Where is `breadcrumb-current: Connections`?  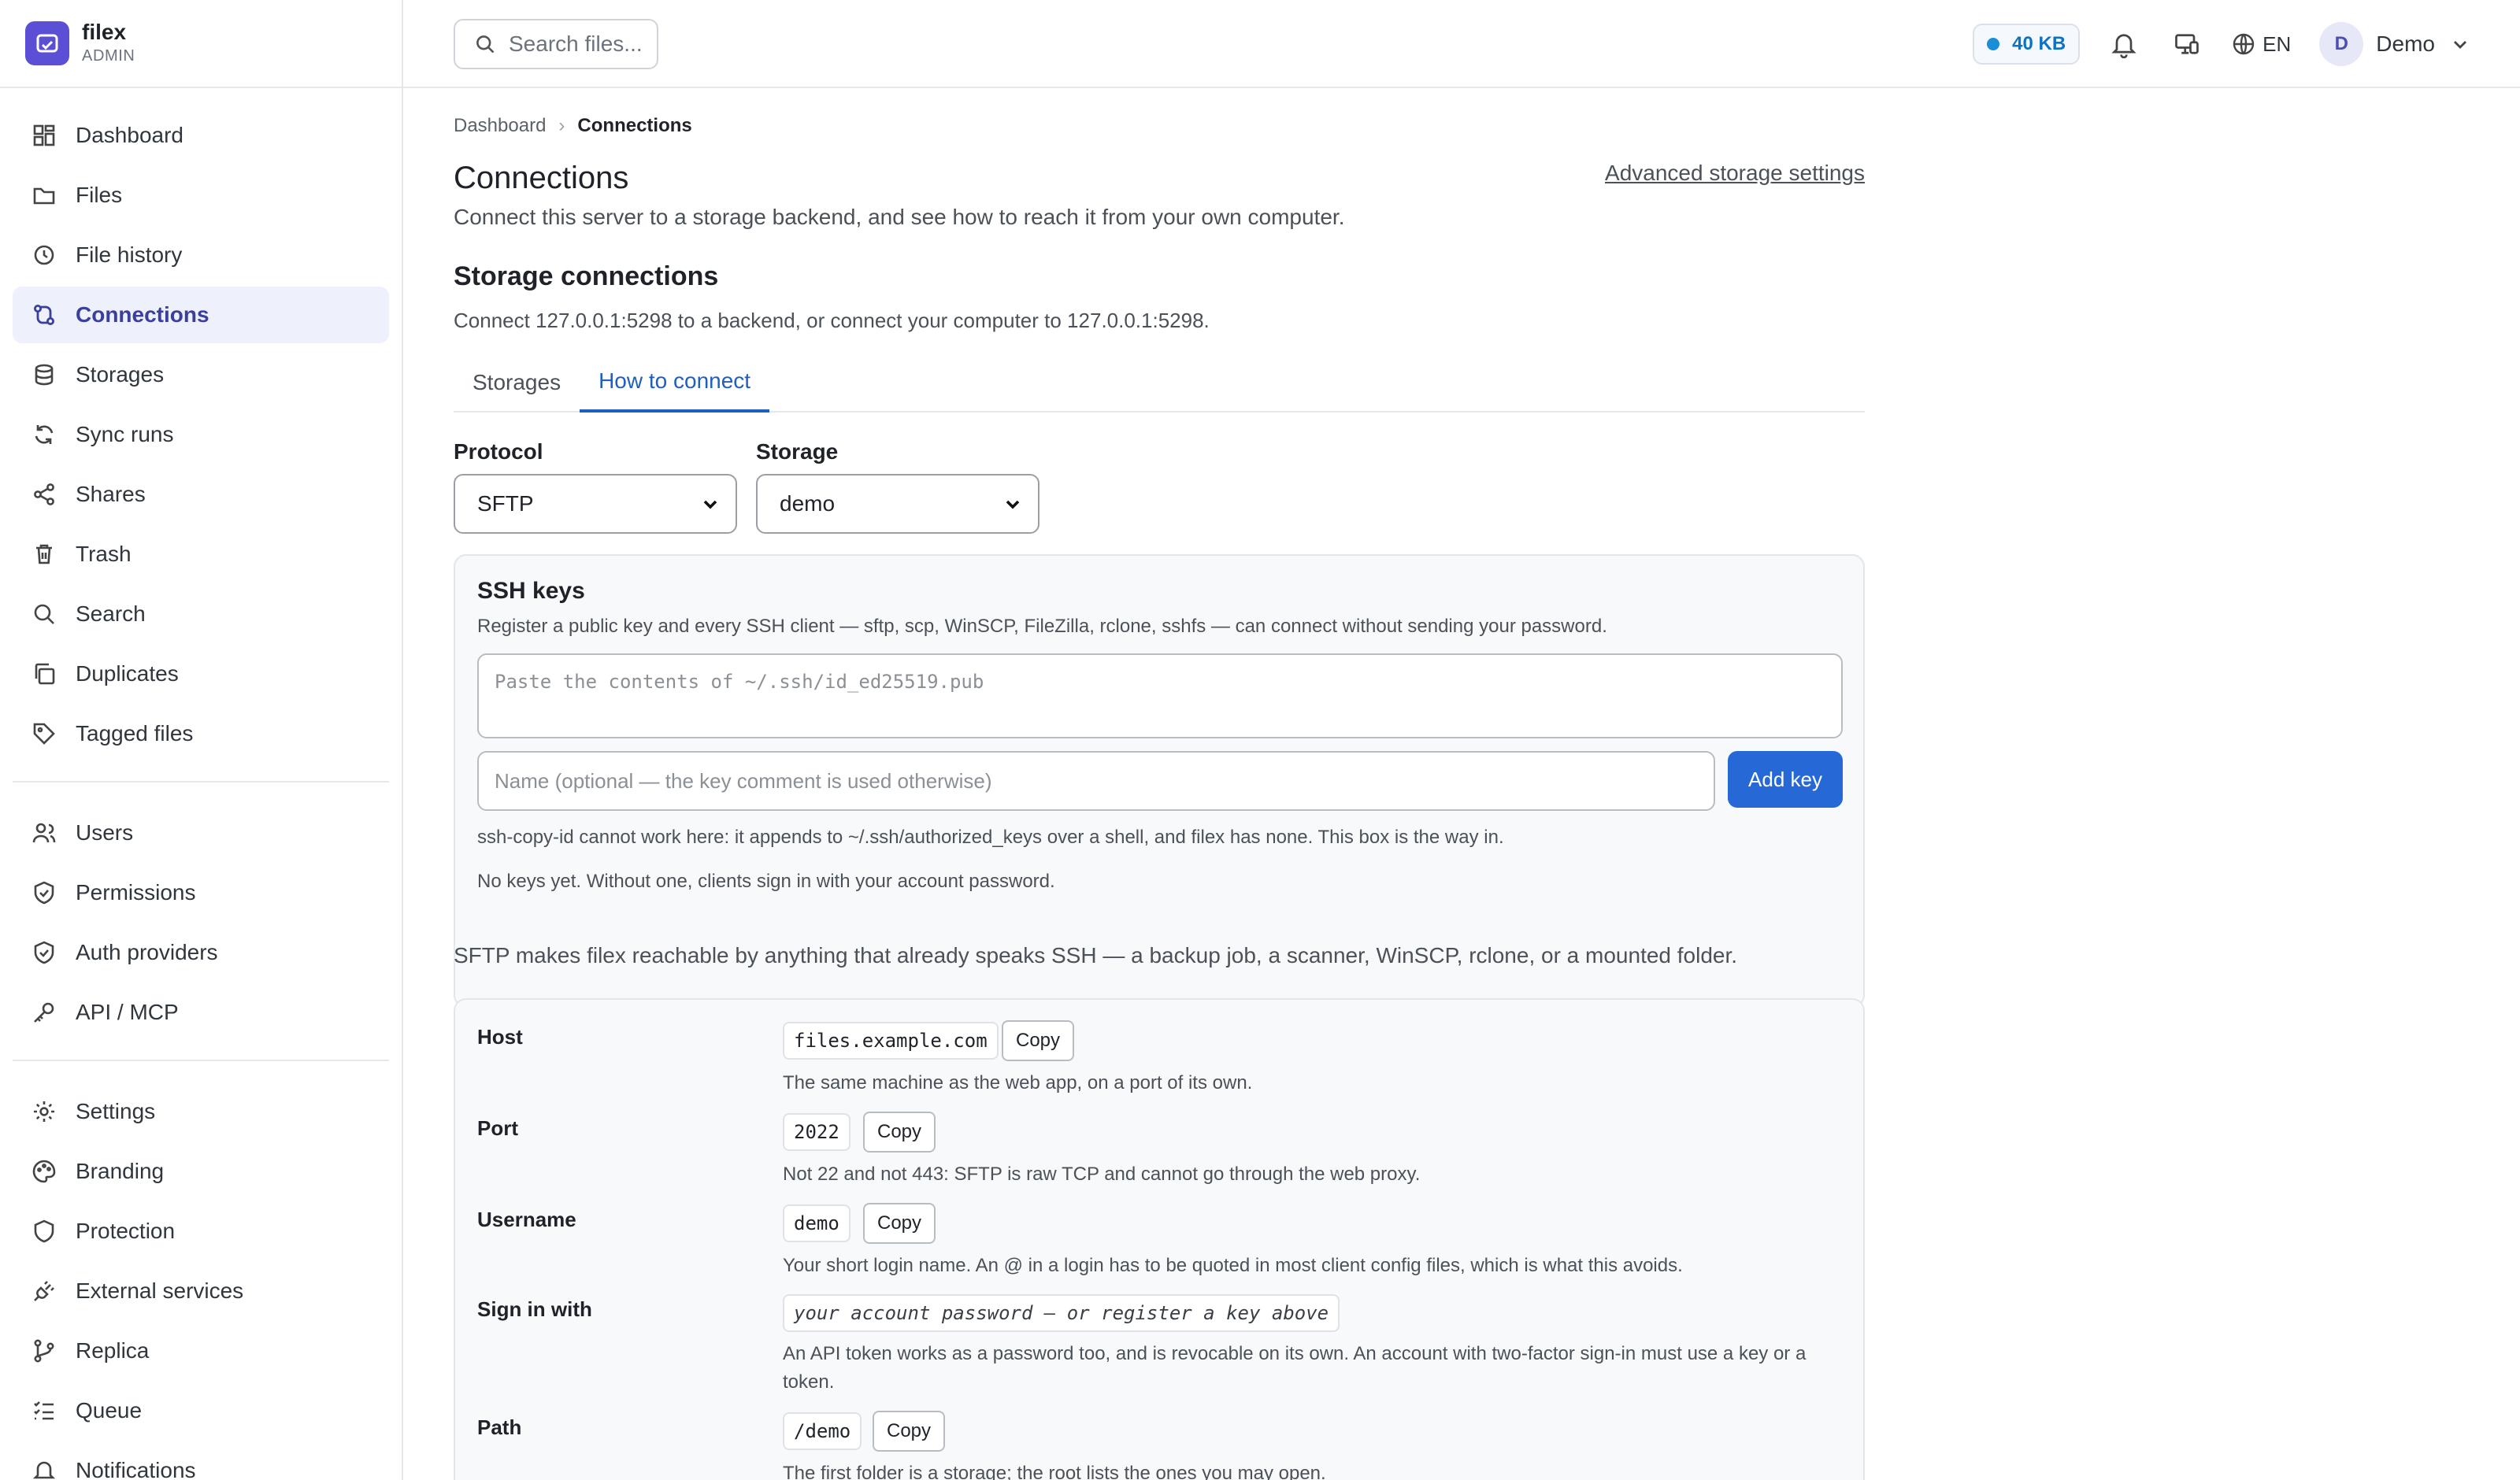 breadcrumb-current: Connections is located at coordinates (634, 125).